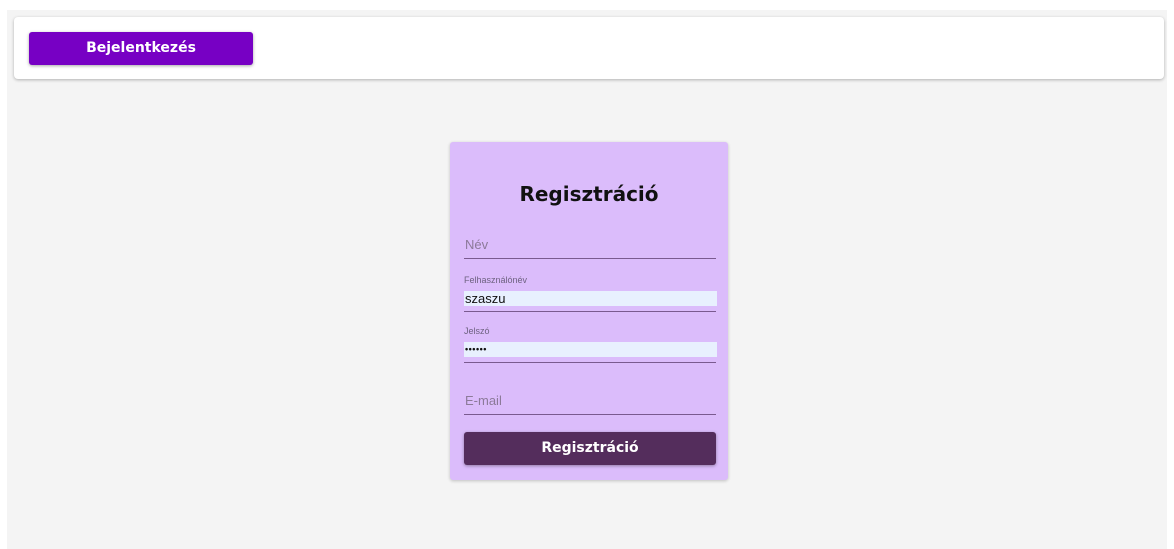 The height and width of the screenshot is (549, 1174). I want to click on login-button: Bejelentkezés, so click(141, 48).